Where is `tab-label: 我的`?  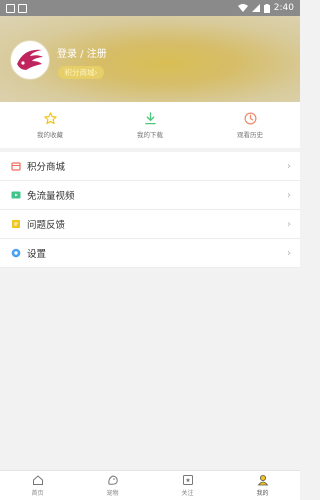
tab-label: 我的 is located at coordinates (262, 493).